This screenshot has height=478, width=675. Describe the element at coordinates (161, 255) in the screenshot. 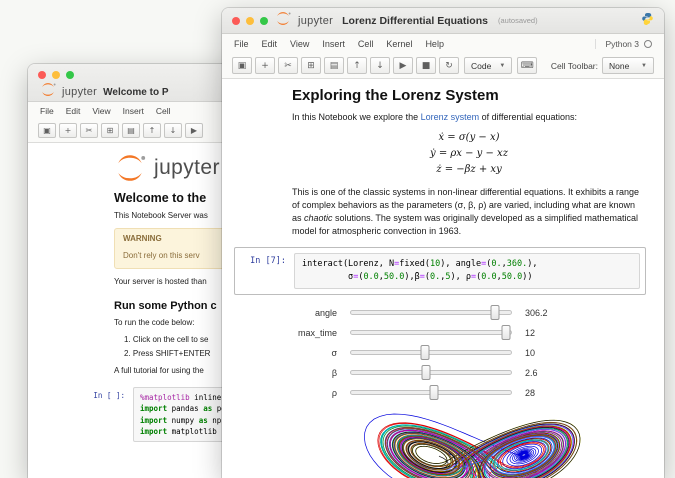

I see `warning-text: Don't rely on this serv` at that location.